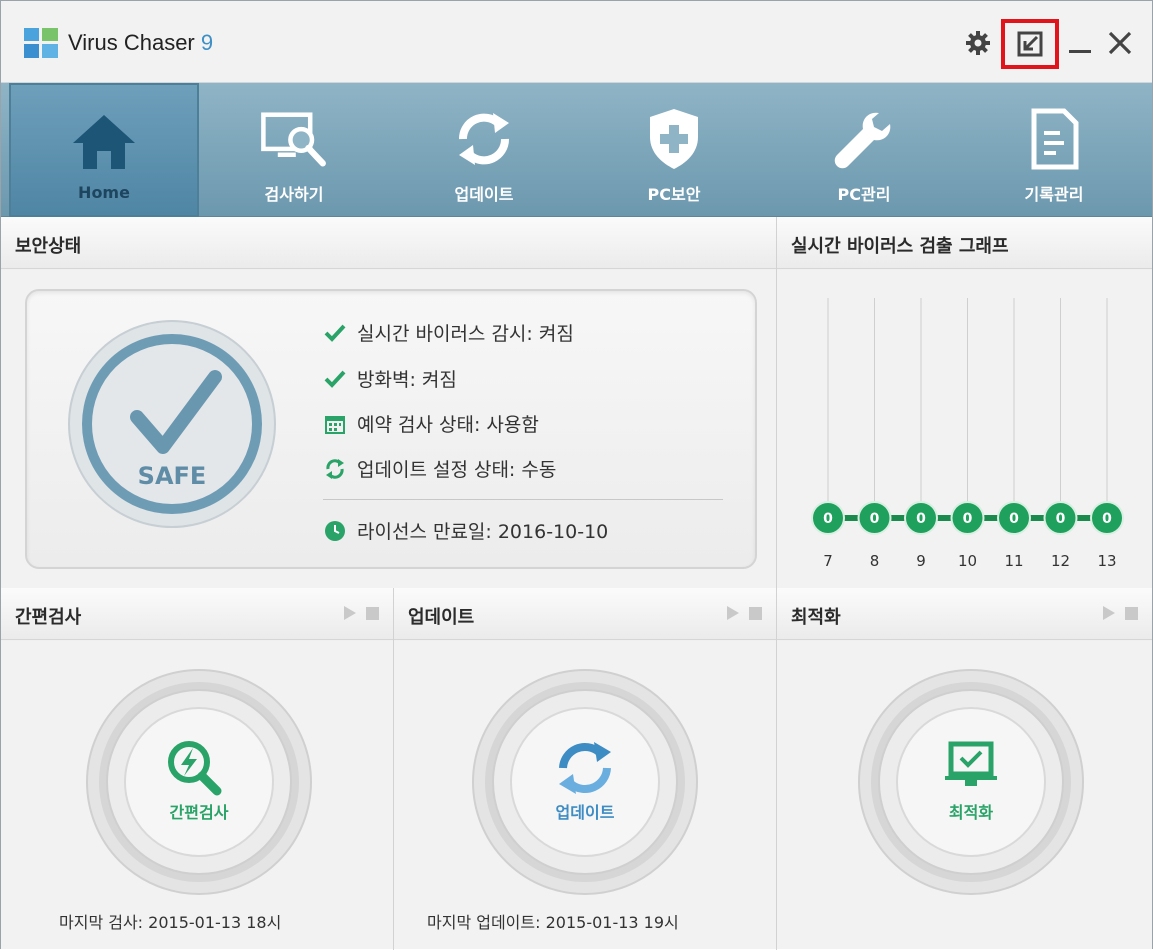  What do you see at coordinates (978, 43) in the screenshot?
I see `gear-icon` at bounding box center [978, 43].